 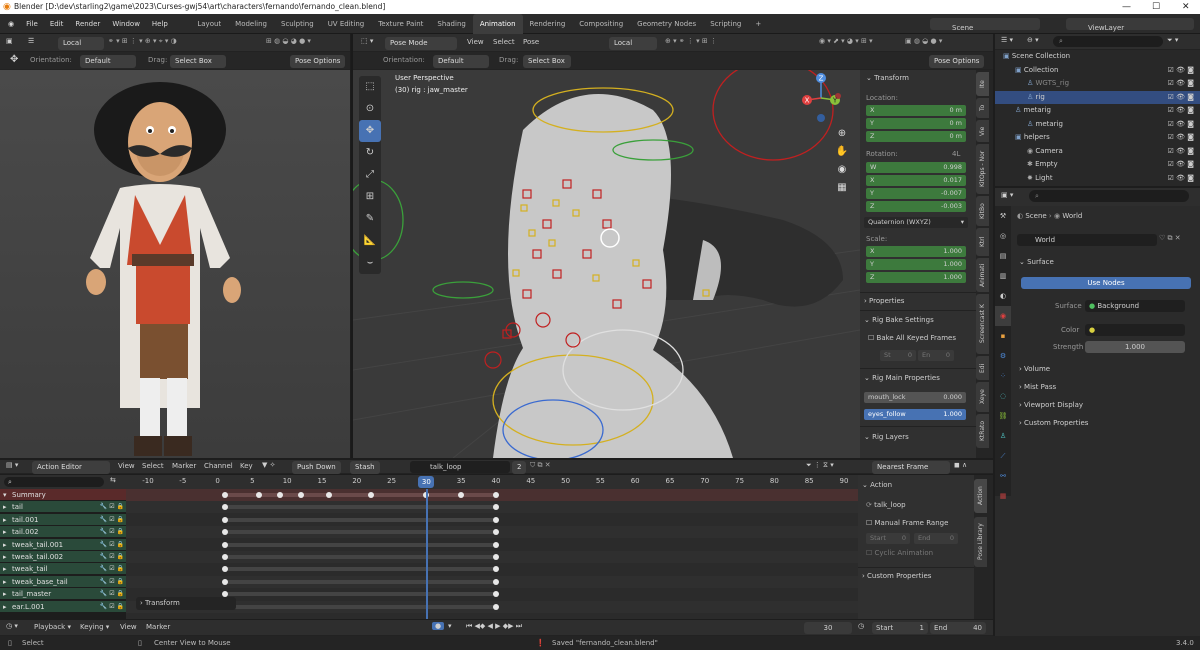 What do you see at coordinates (63, 507) in the screenshot?
I see `channel-row: ▸ tail 🔧 ☑ 🔒` at bounding box center [63, 507].